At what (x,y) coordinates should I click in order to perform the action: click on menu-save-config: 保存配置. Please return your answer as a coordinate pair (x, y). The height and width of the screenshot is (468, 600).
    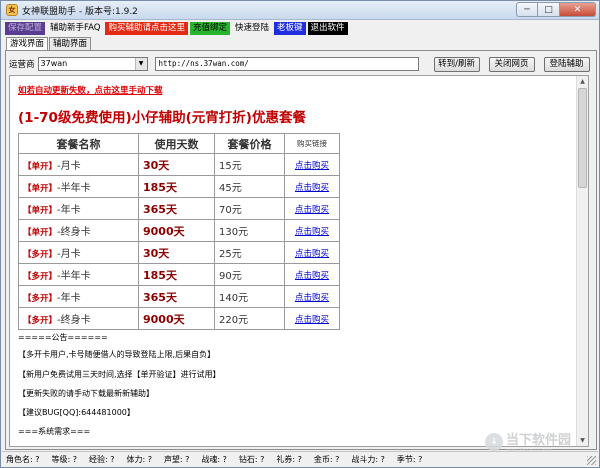
    Looking at the image, I should click on (25, 28).